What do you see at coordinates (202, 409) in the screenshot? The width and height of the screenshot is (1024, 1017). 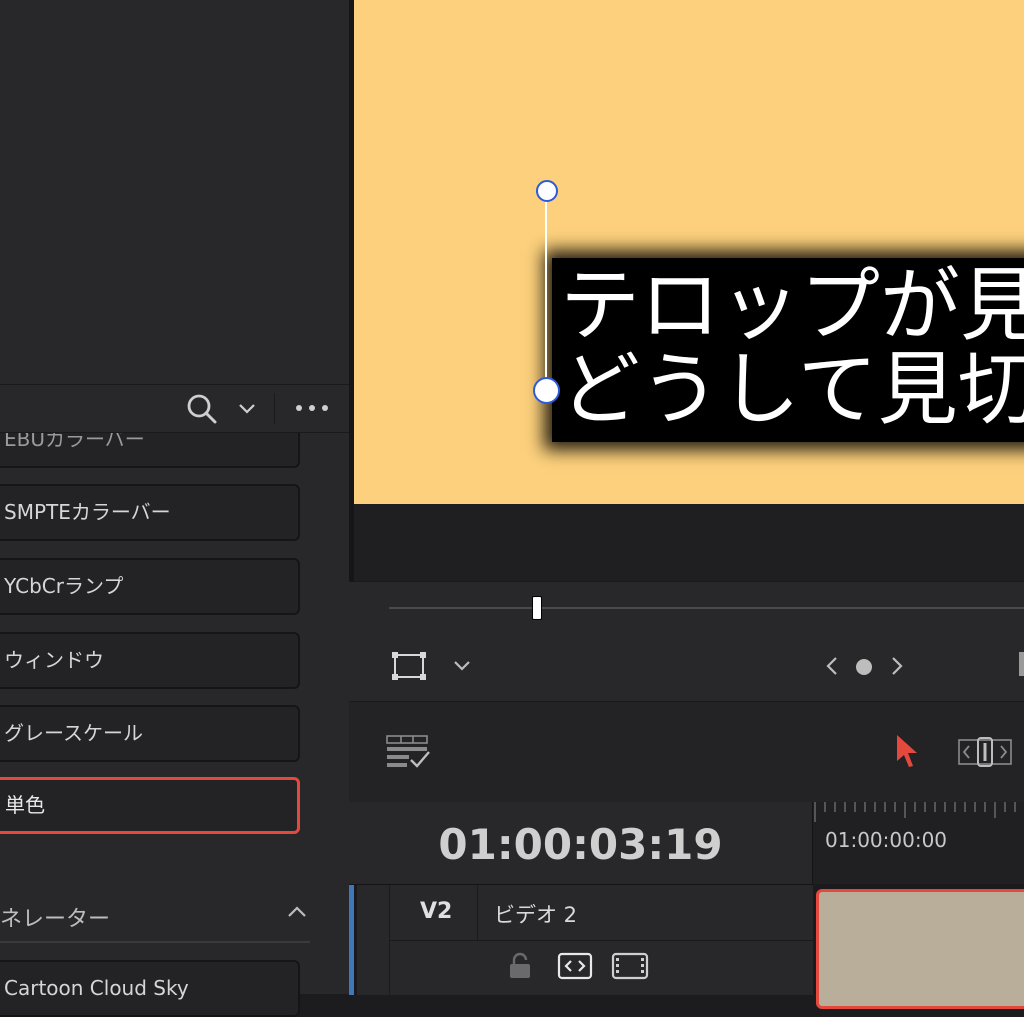 I see `search-icon` at bounding box center [202, 409].